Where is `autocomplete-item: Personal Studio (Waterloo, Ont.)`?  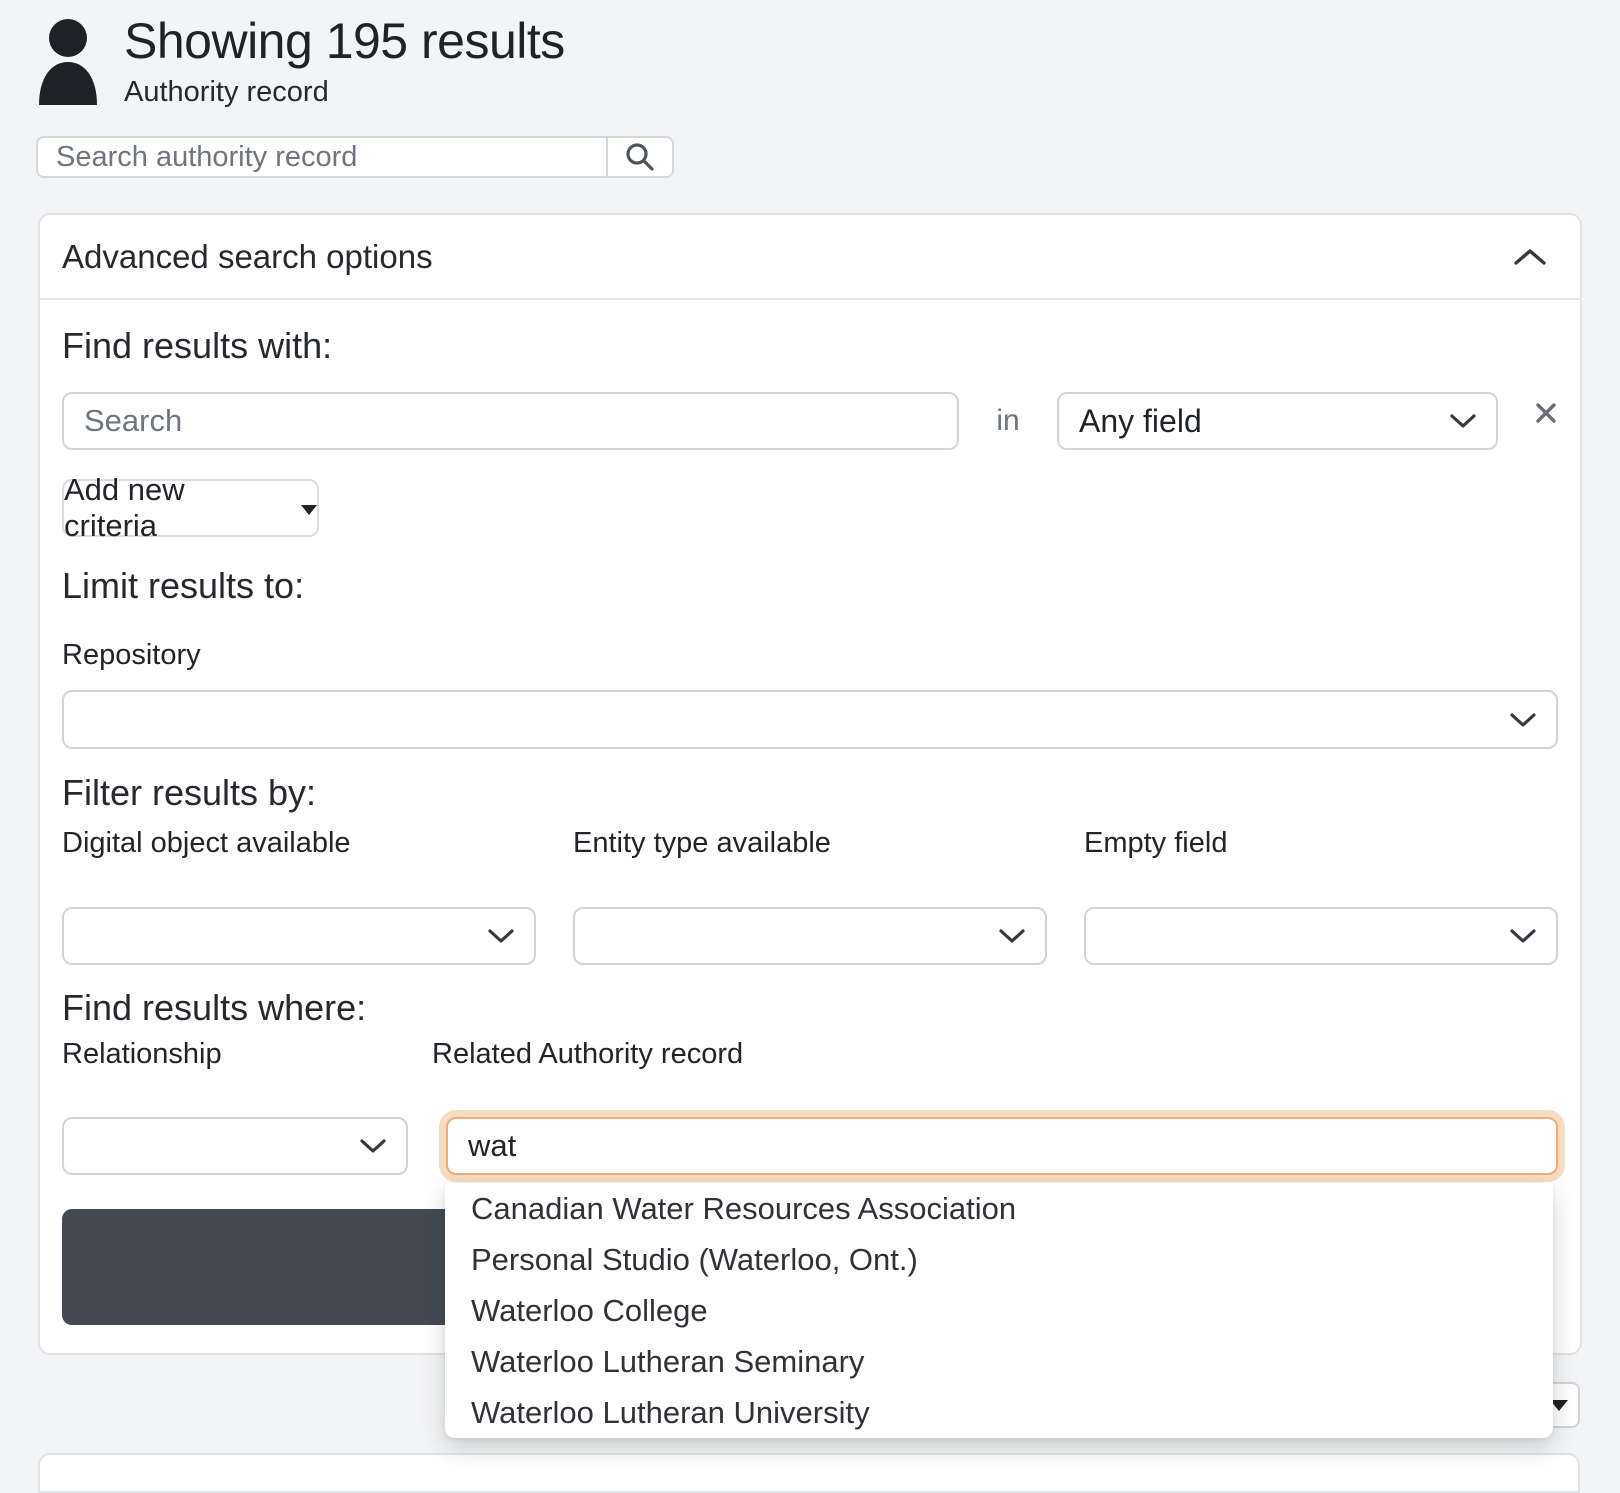 autocomplete-item: Personal Studio (Waterloo, Ont.) is located at coordinates (999, 1259).